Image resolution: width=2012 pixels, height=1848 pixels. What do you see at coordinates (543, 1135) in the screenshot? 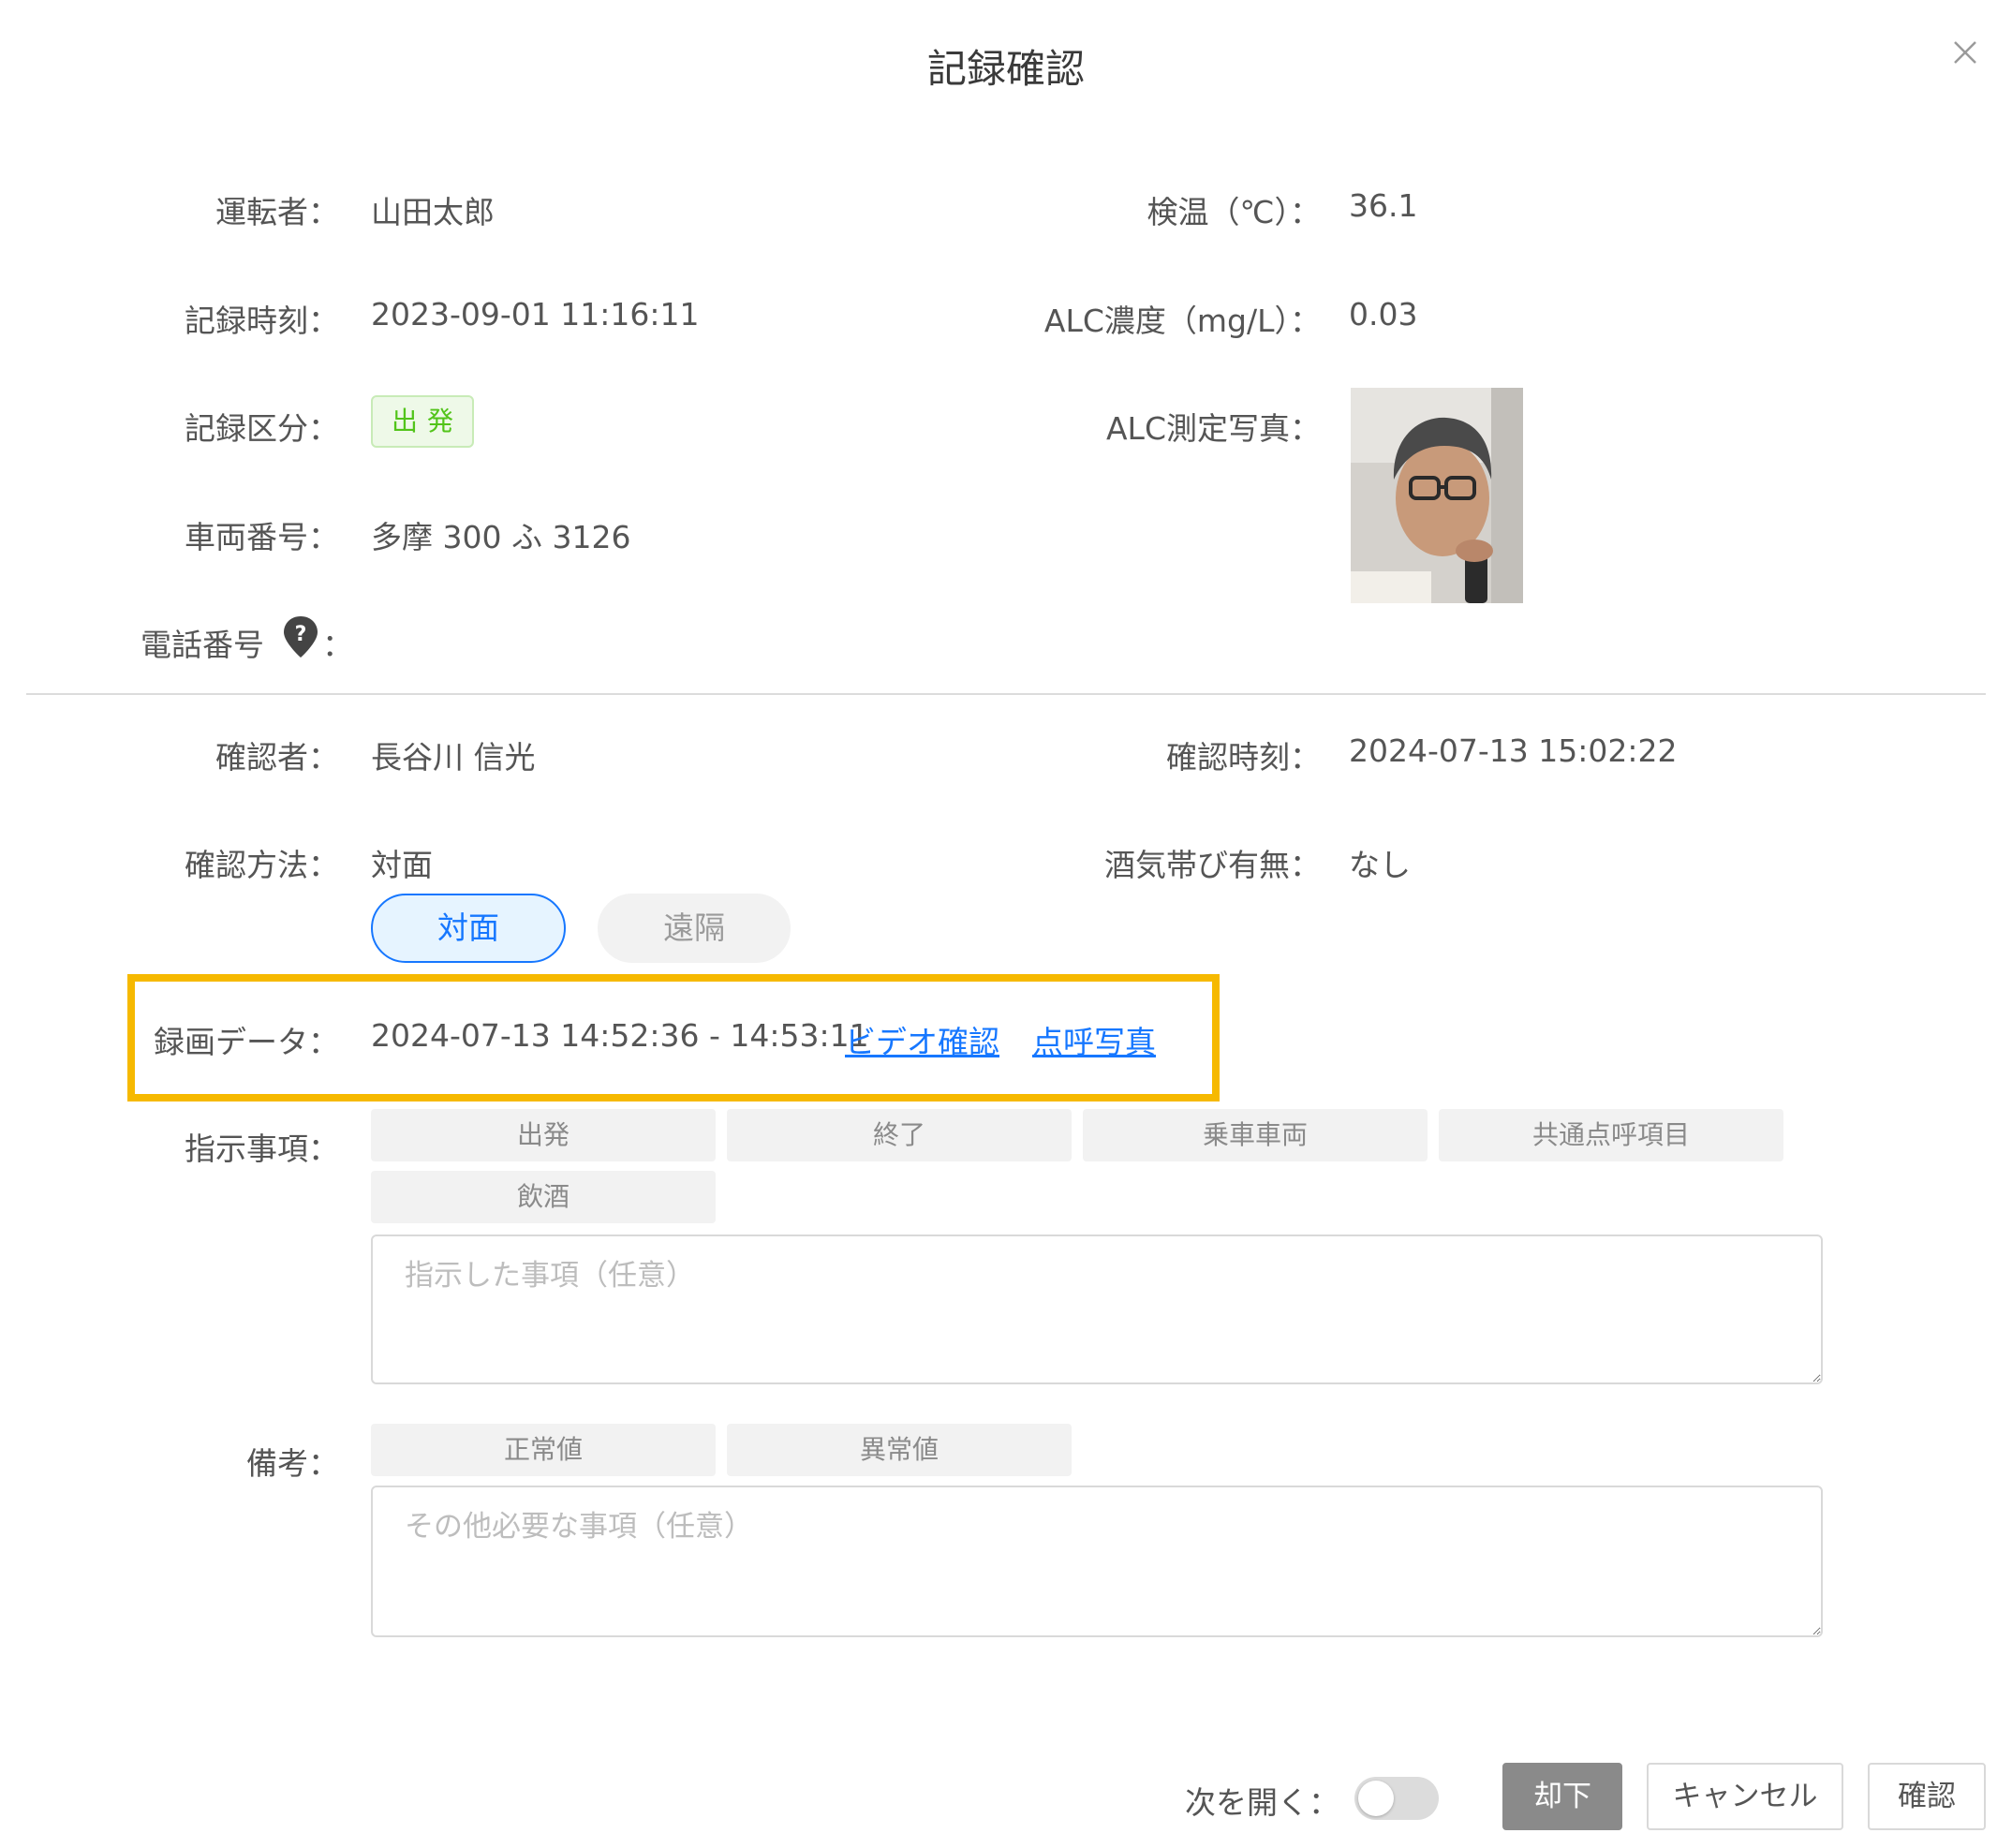
I see `instruction-chip-departure: 出発` at bounding box center [543, 1135].